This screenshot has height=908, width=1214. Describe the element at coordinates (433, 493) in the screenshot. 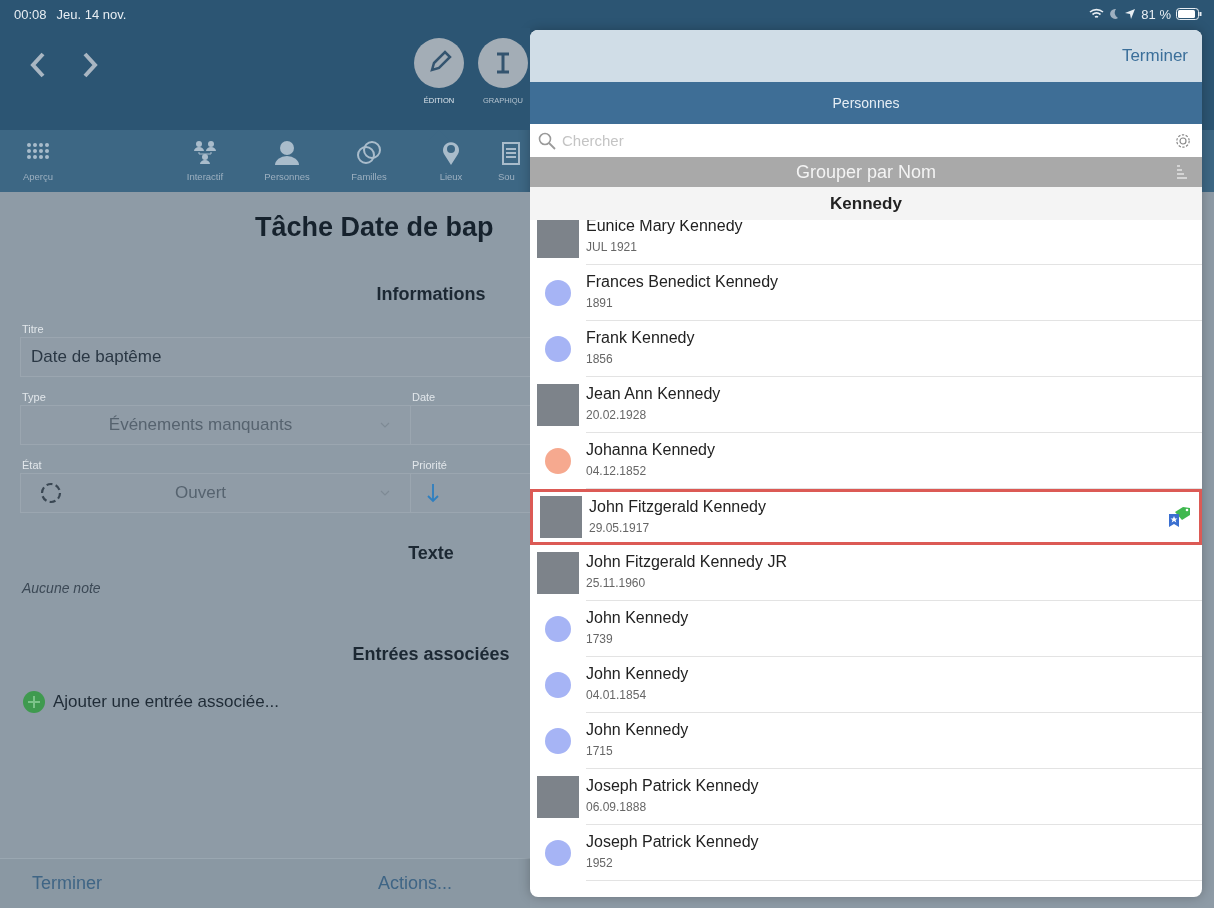

I see `down-arrow-icon` at that location.